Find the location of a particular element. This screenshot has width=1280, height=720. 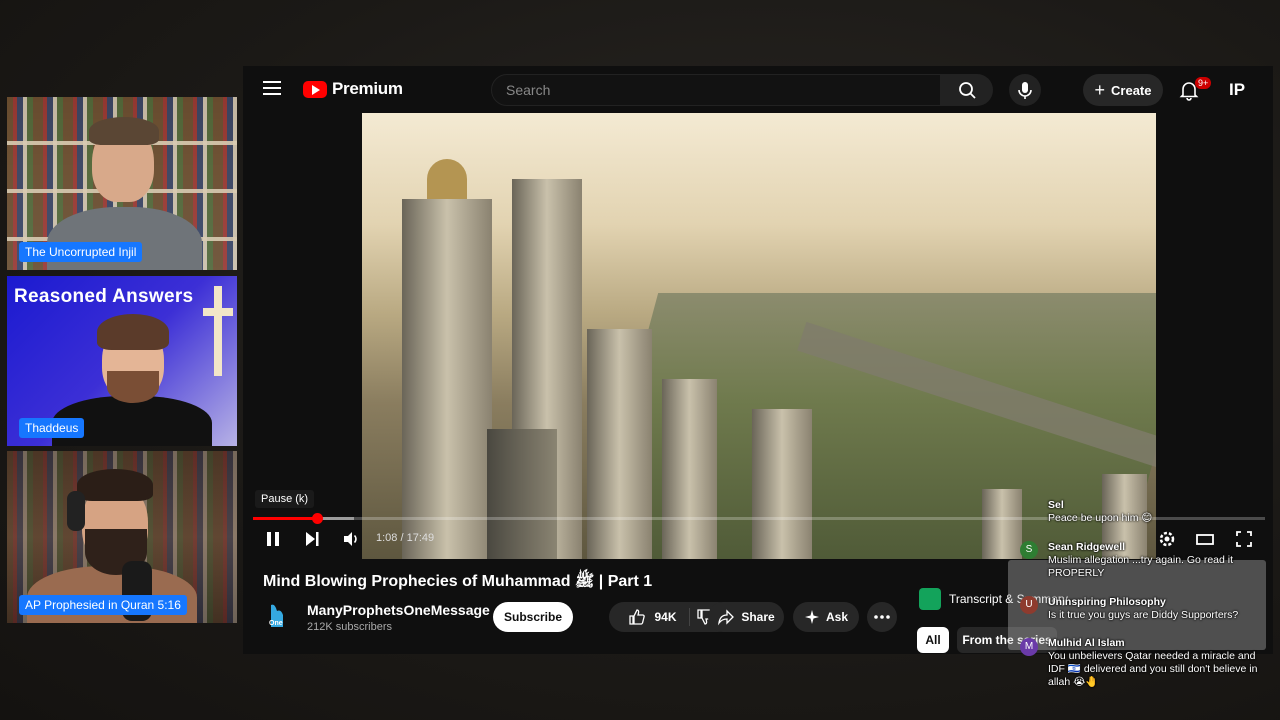

share-button: Share is located at coordinates (746, 617).